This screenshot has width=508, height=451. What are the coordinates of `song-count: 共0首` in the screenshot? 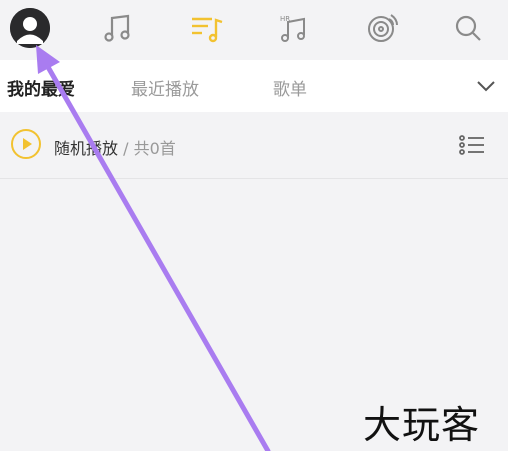 It's located at (154, 148).